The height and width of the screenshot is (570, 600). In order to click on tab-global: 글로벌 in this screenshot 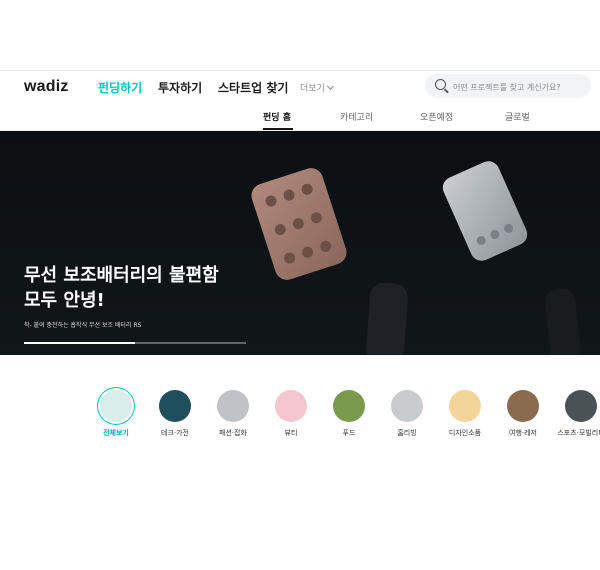, I will do `click(517, 116)`.